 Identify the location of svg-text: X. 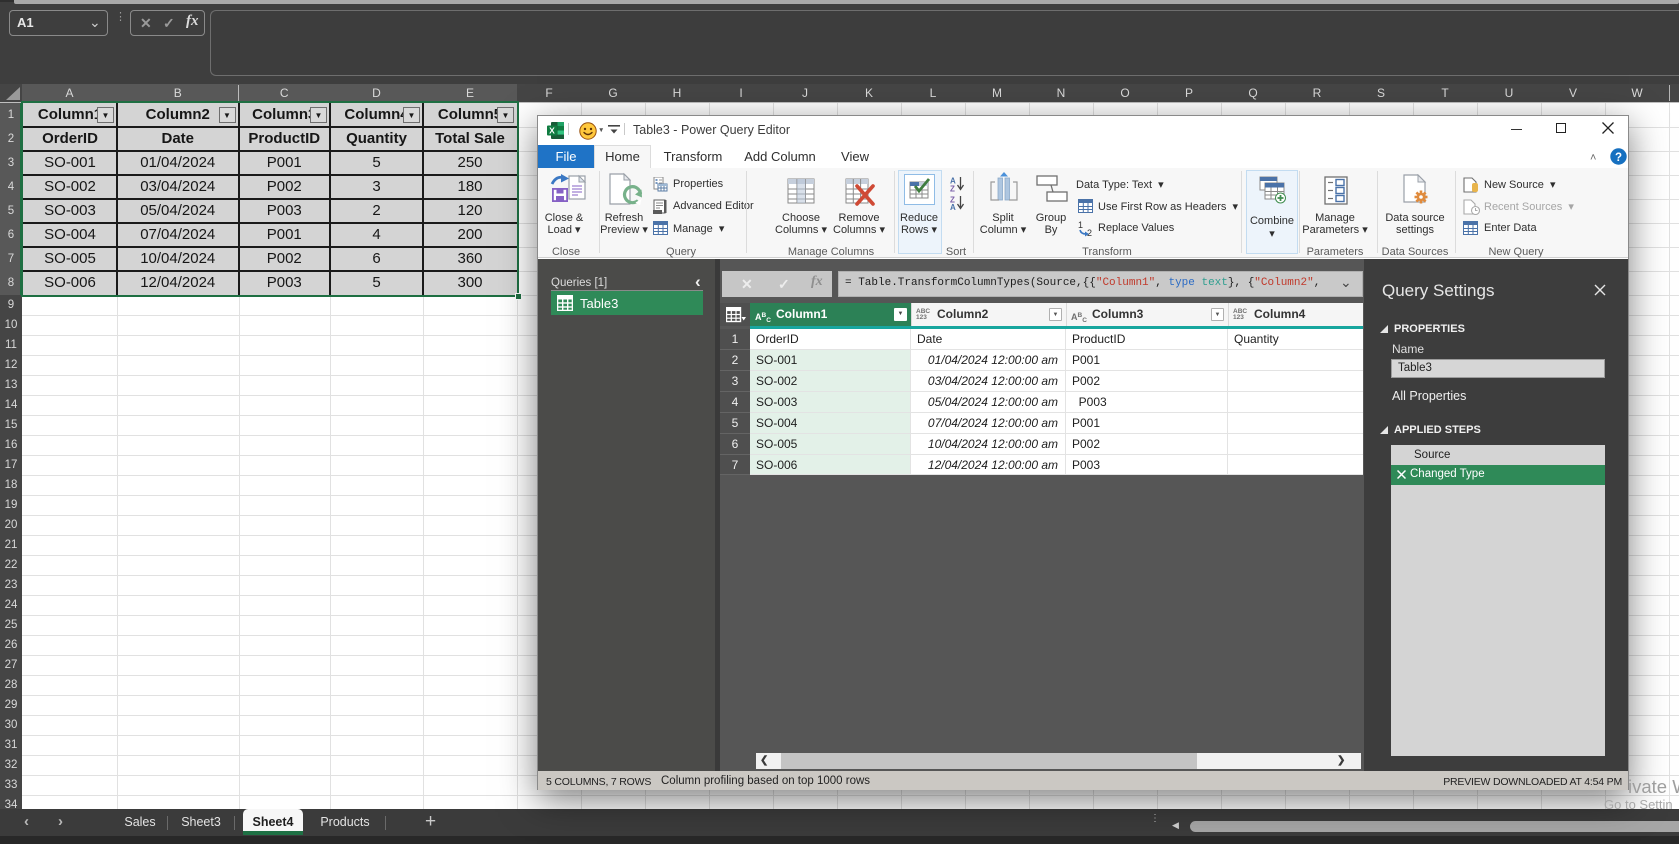
(552, 131).